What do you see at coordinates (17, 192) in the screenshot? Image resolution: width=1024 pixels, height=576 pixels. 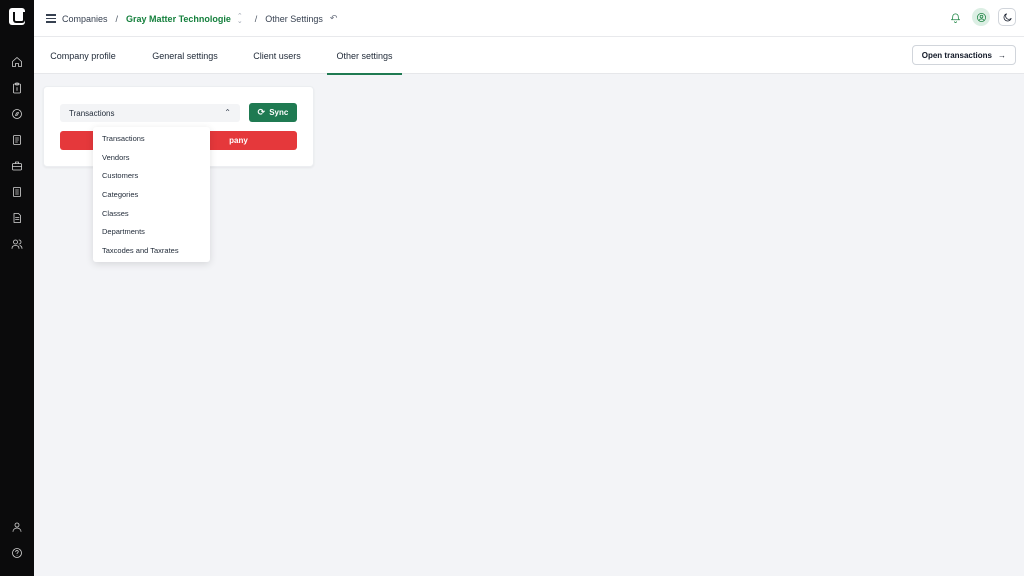 I see `ledger-icon` at bounding box center [17, 192].